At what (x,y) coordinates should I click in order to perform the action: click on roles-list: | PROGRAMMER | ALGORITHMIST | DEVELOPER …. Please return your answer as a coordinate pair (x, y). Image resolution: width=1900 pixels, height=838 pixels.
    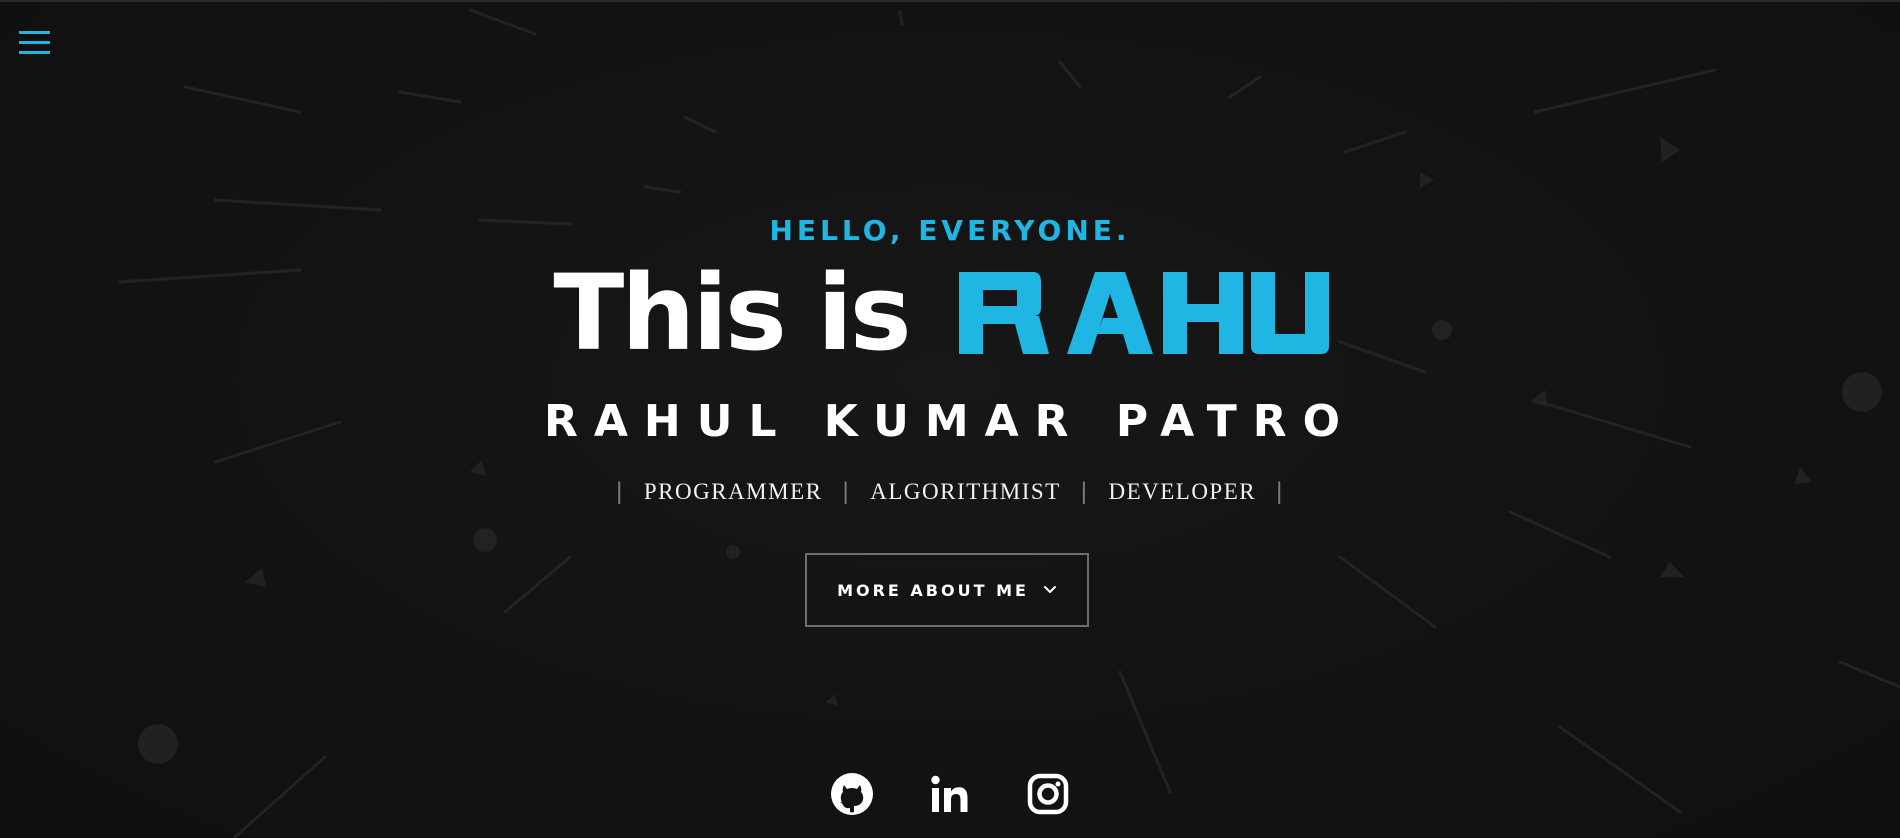
    Looking at the image, I should click on (950, 492).